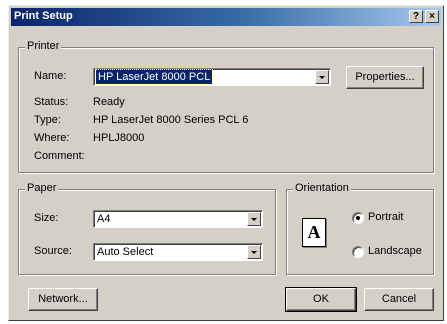 This screenshot has height=324, width=447. What do you see at coordinates (125, 252) in the screenshot?
I see `paper-source-value: Auto Select` at bounding box center [125, 252].